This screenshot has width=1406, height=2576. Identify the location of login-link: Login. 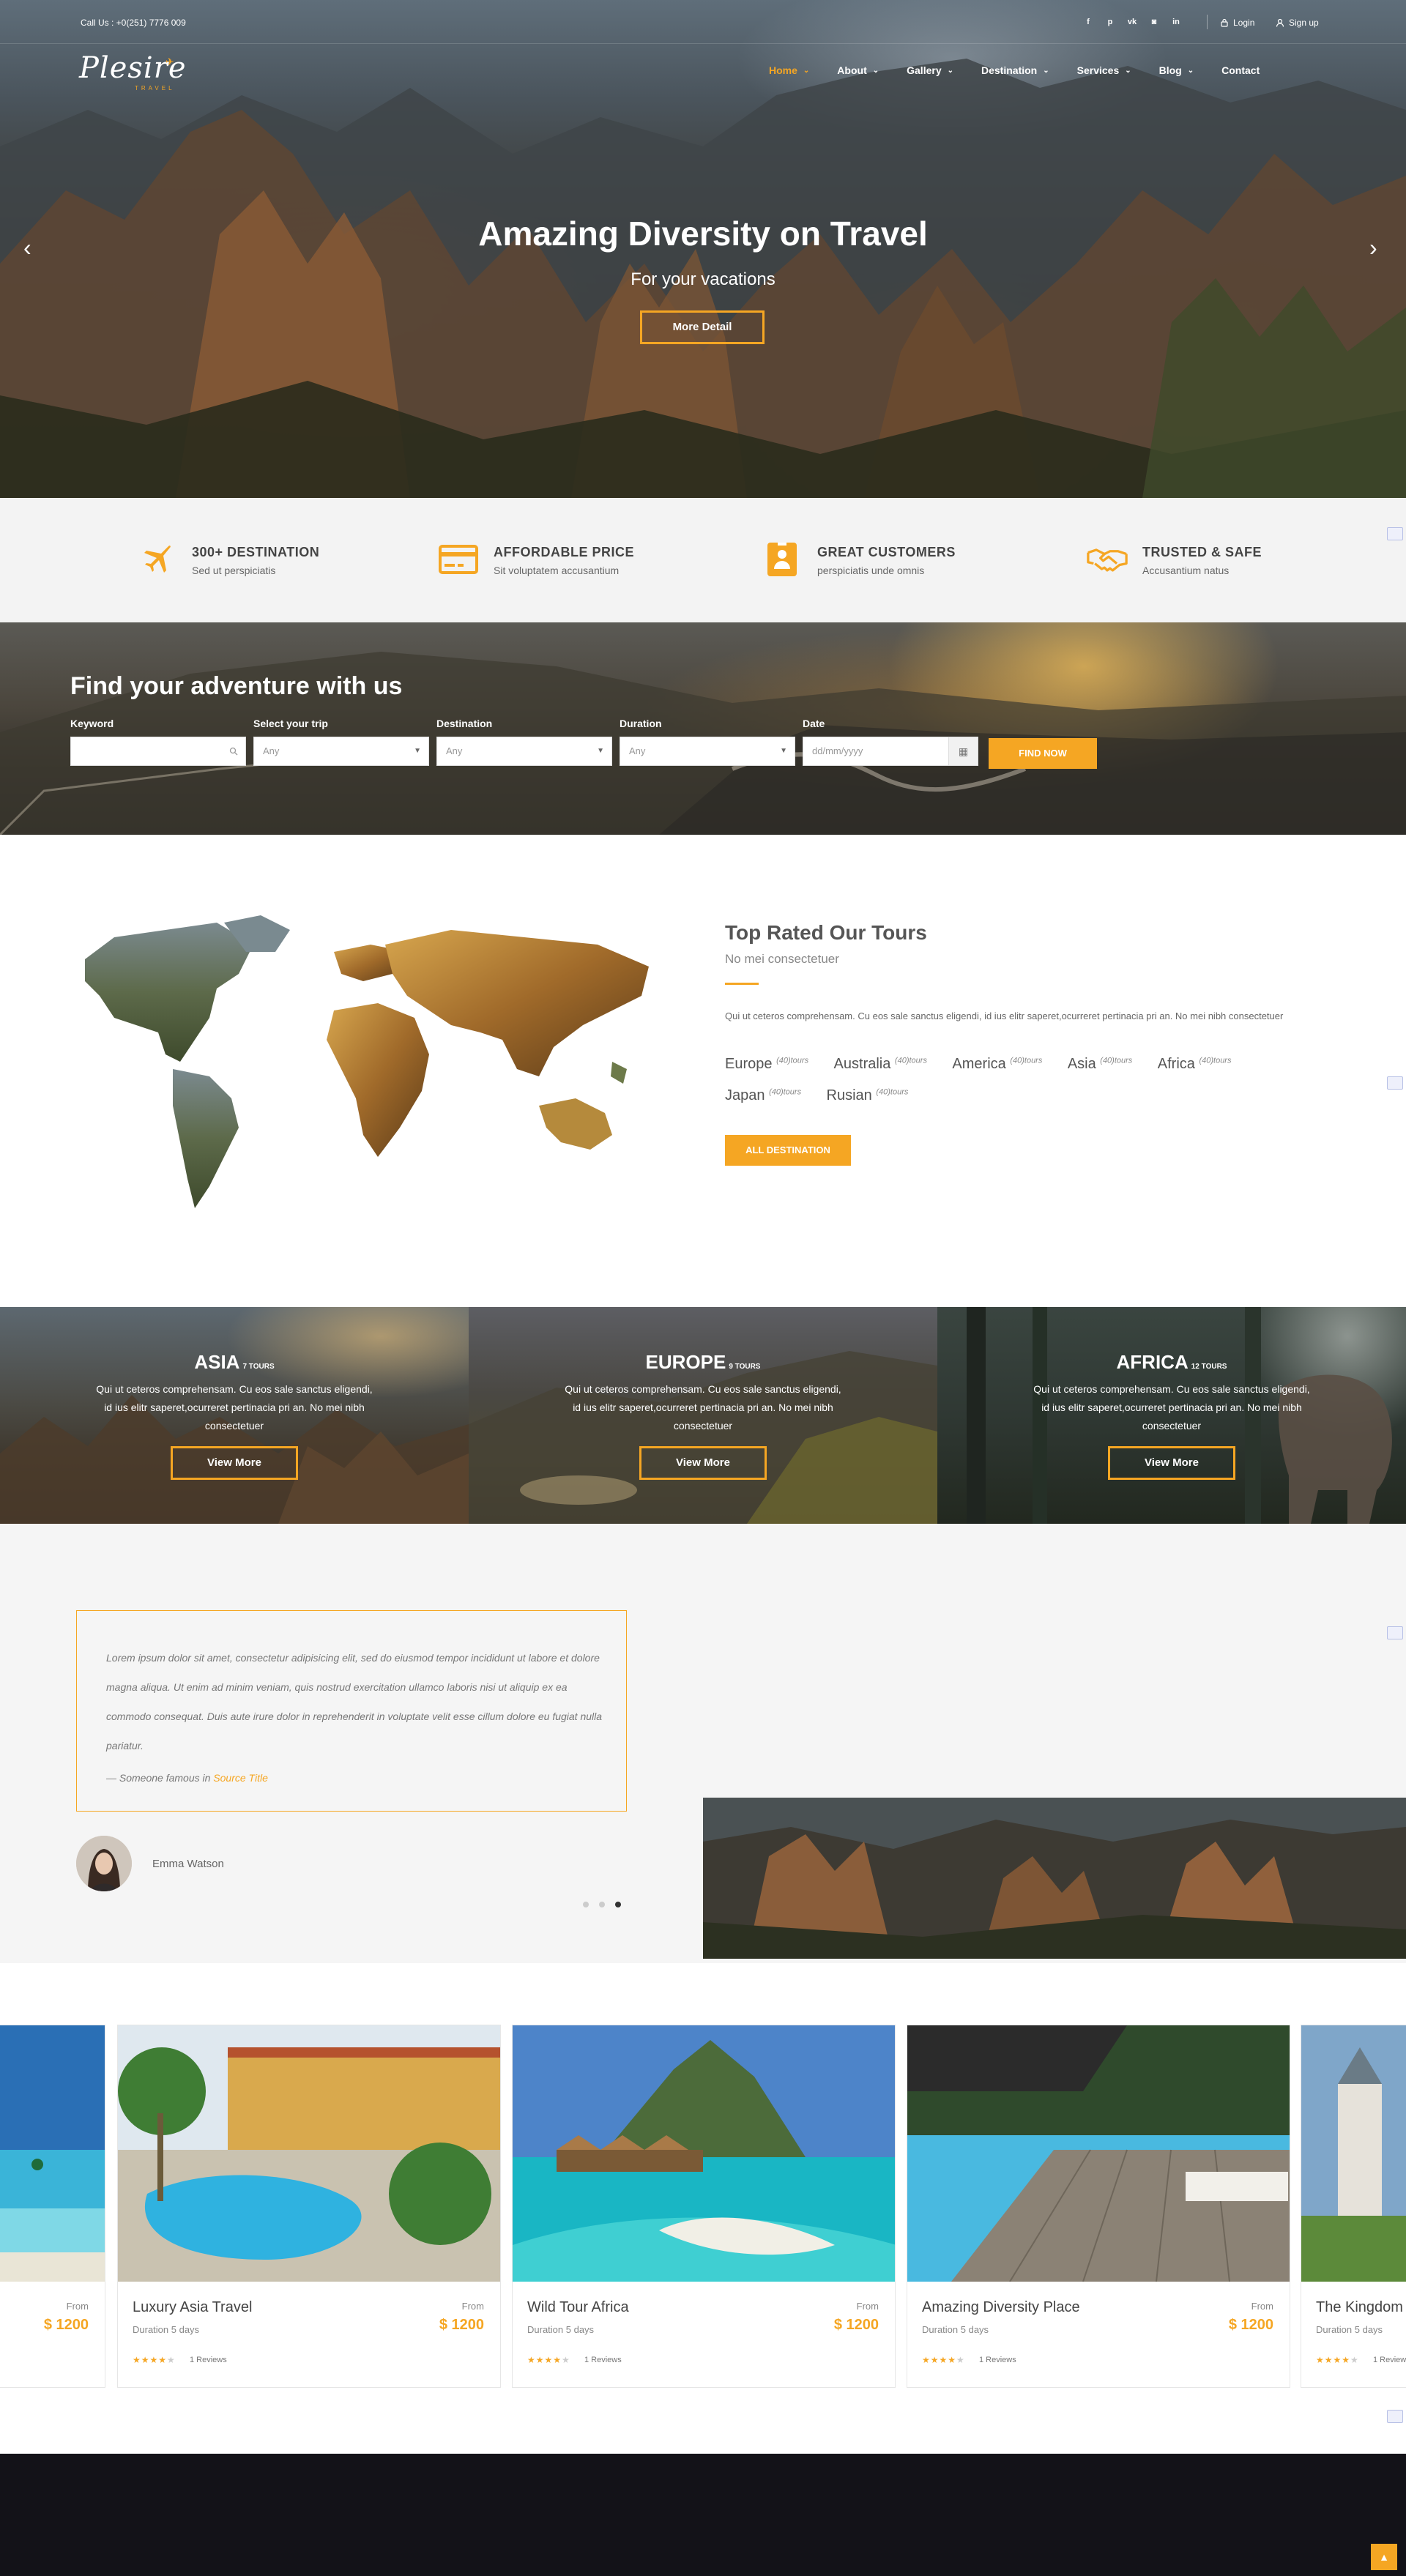
(1237, 23).